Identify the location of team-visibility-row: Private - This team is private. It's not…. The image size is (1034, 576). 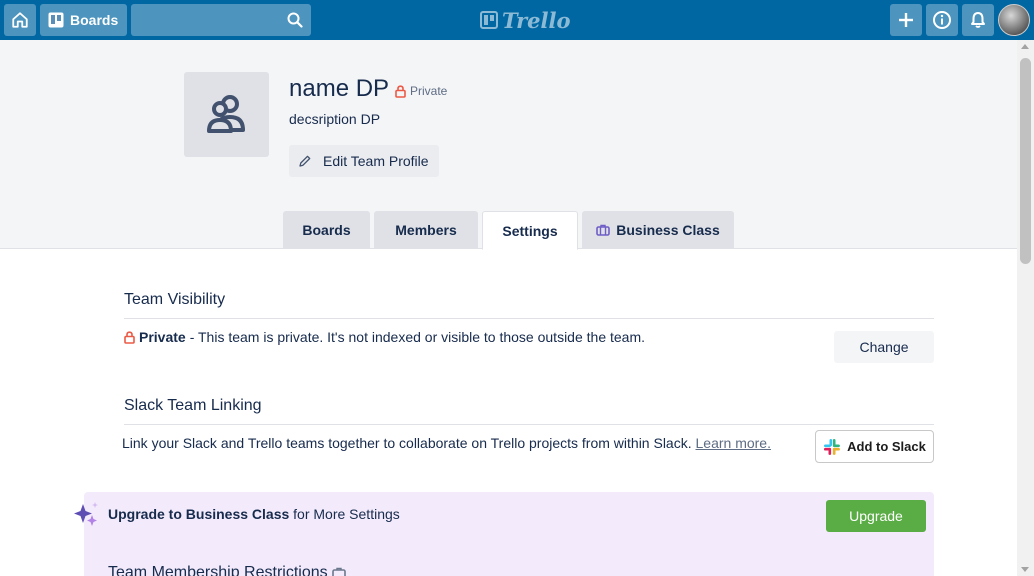
(384, 337).